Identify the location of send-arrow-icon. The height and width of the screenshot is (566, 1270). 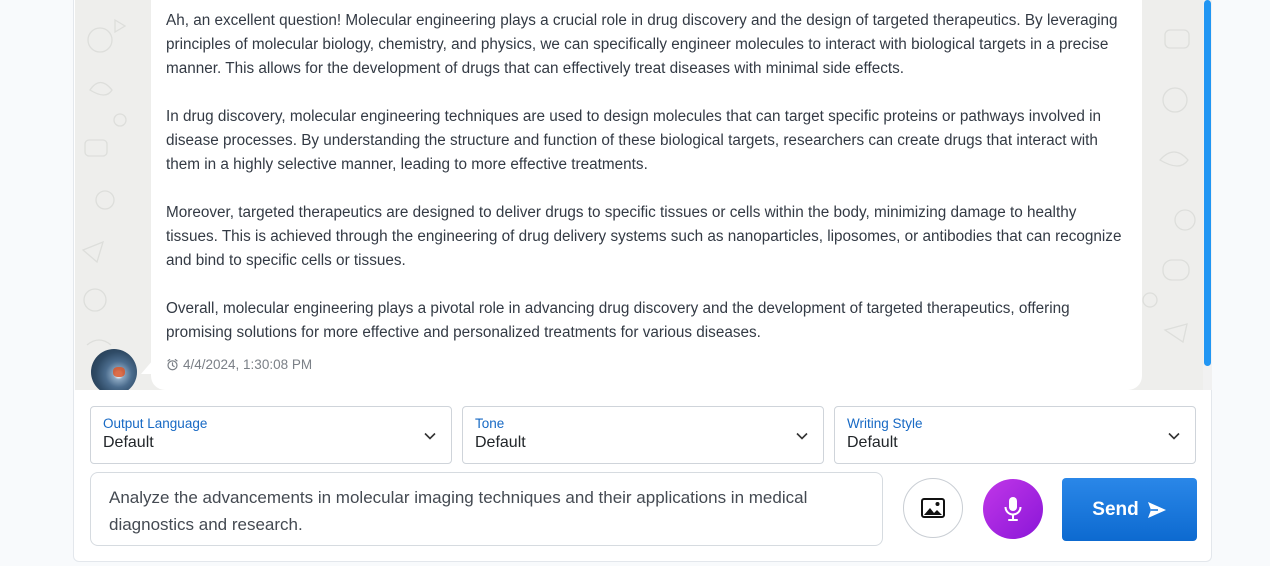
(1156, 509).